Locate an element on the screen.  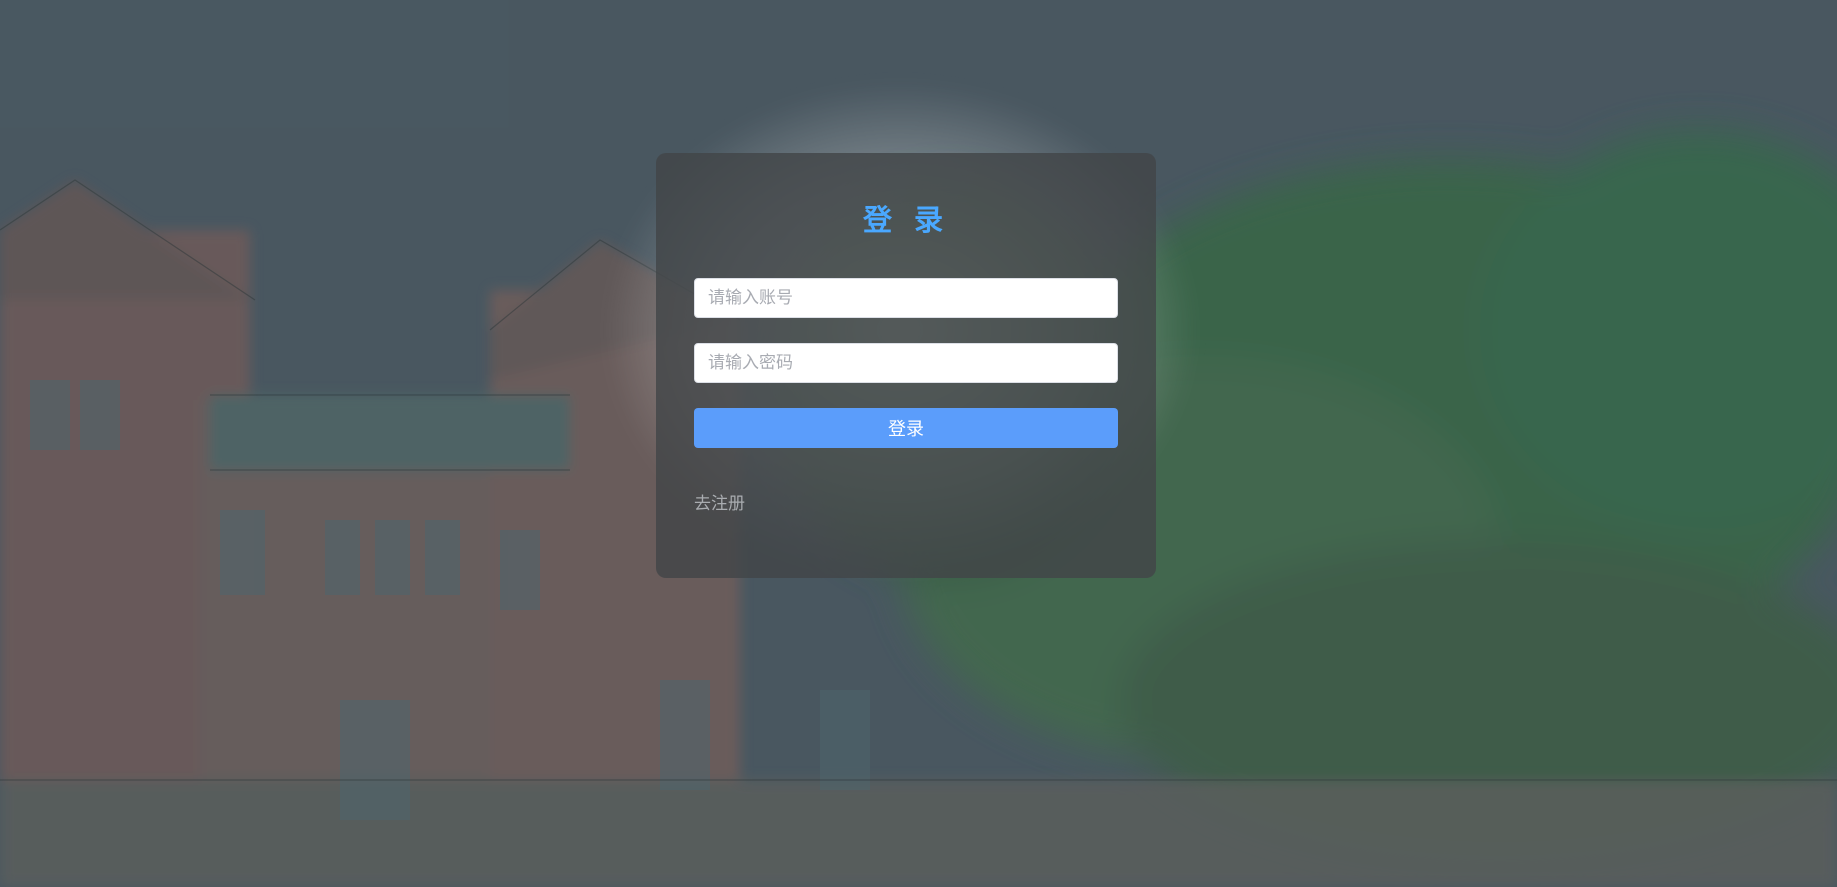
password-input is located at coordinates (906, 363).